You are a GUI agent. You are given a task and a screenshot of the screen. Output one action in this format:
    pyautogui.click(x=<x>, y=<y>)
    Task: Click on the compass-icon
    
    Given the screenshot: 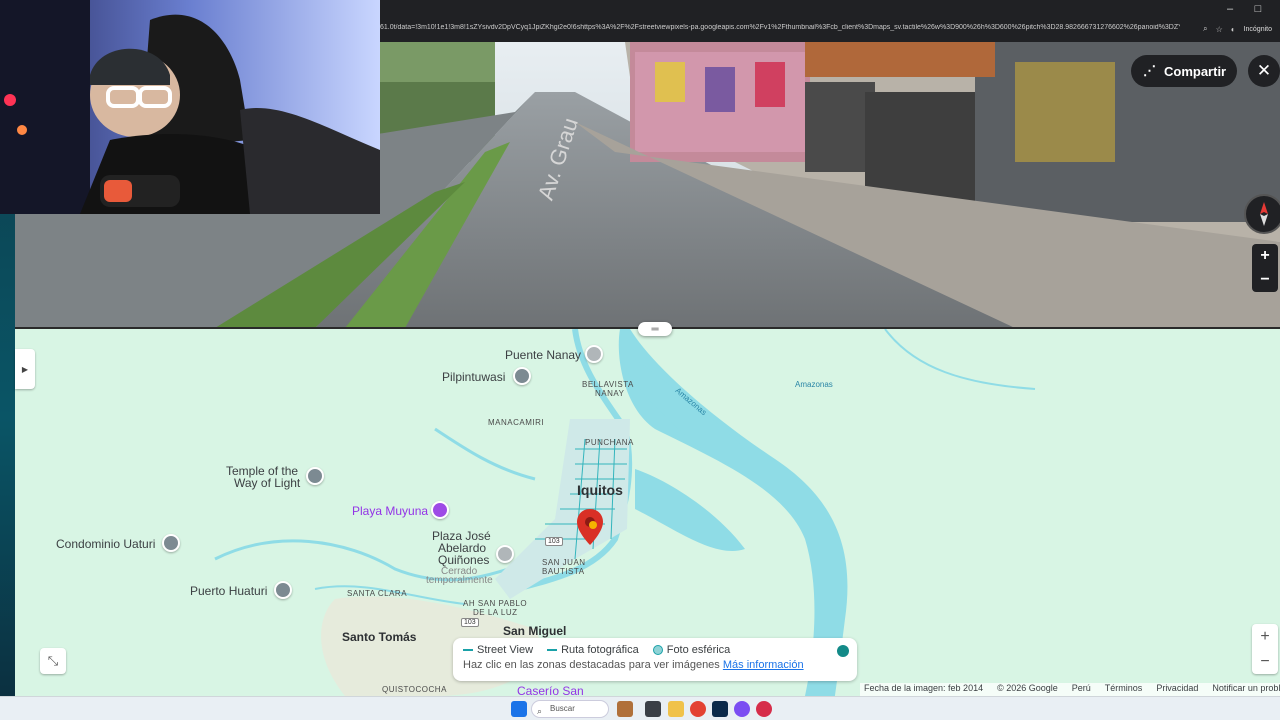 What is the action you would take?
    pyautogui.click(x=1262, y=214)
    